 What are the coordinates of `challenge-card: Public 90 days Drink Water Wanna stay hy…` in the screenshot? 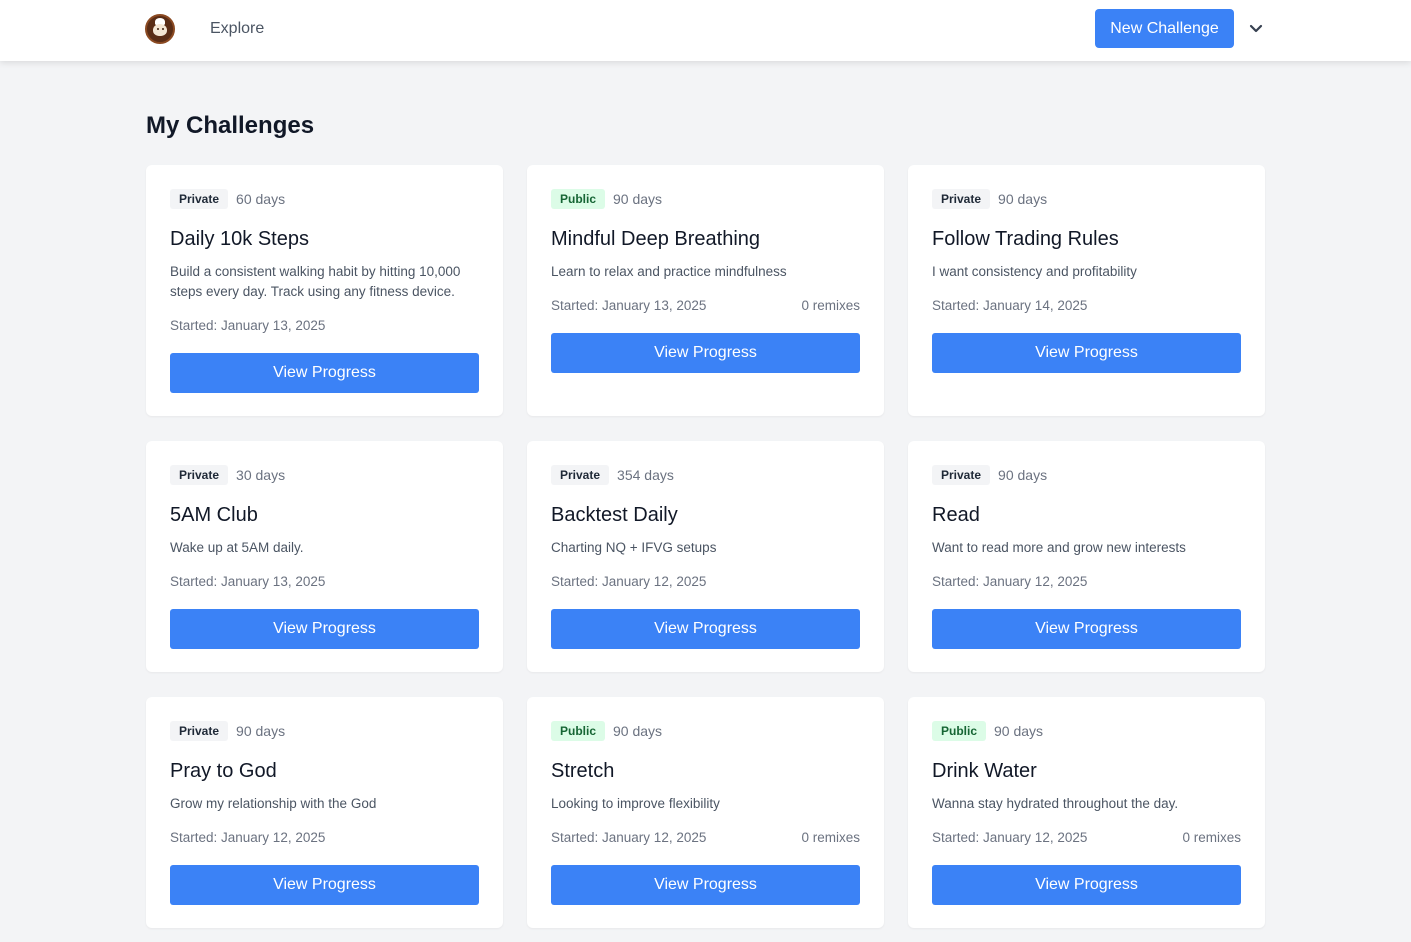 It's located at (1086, 812).